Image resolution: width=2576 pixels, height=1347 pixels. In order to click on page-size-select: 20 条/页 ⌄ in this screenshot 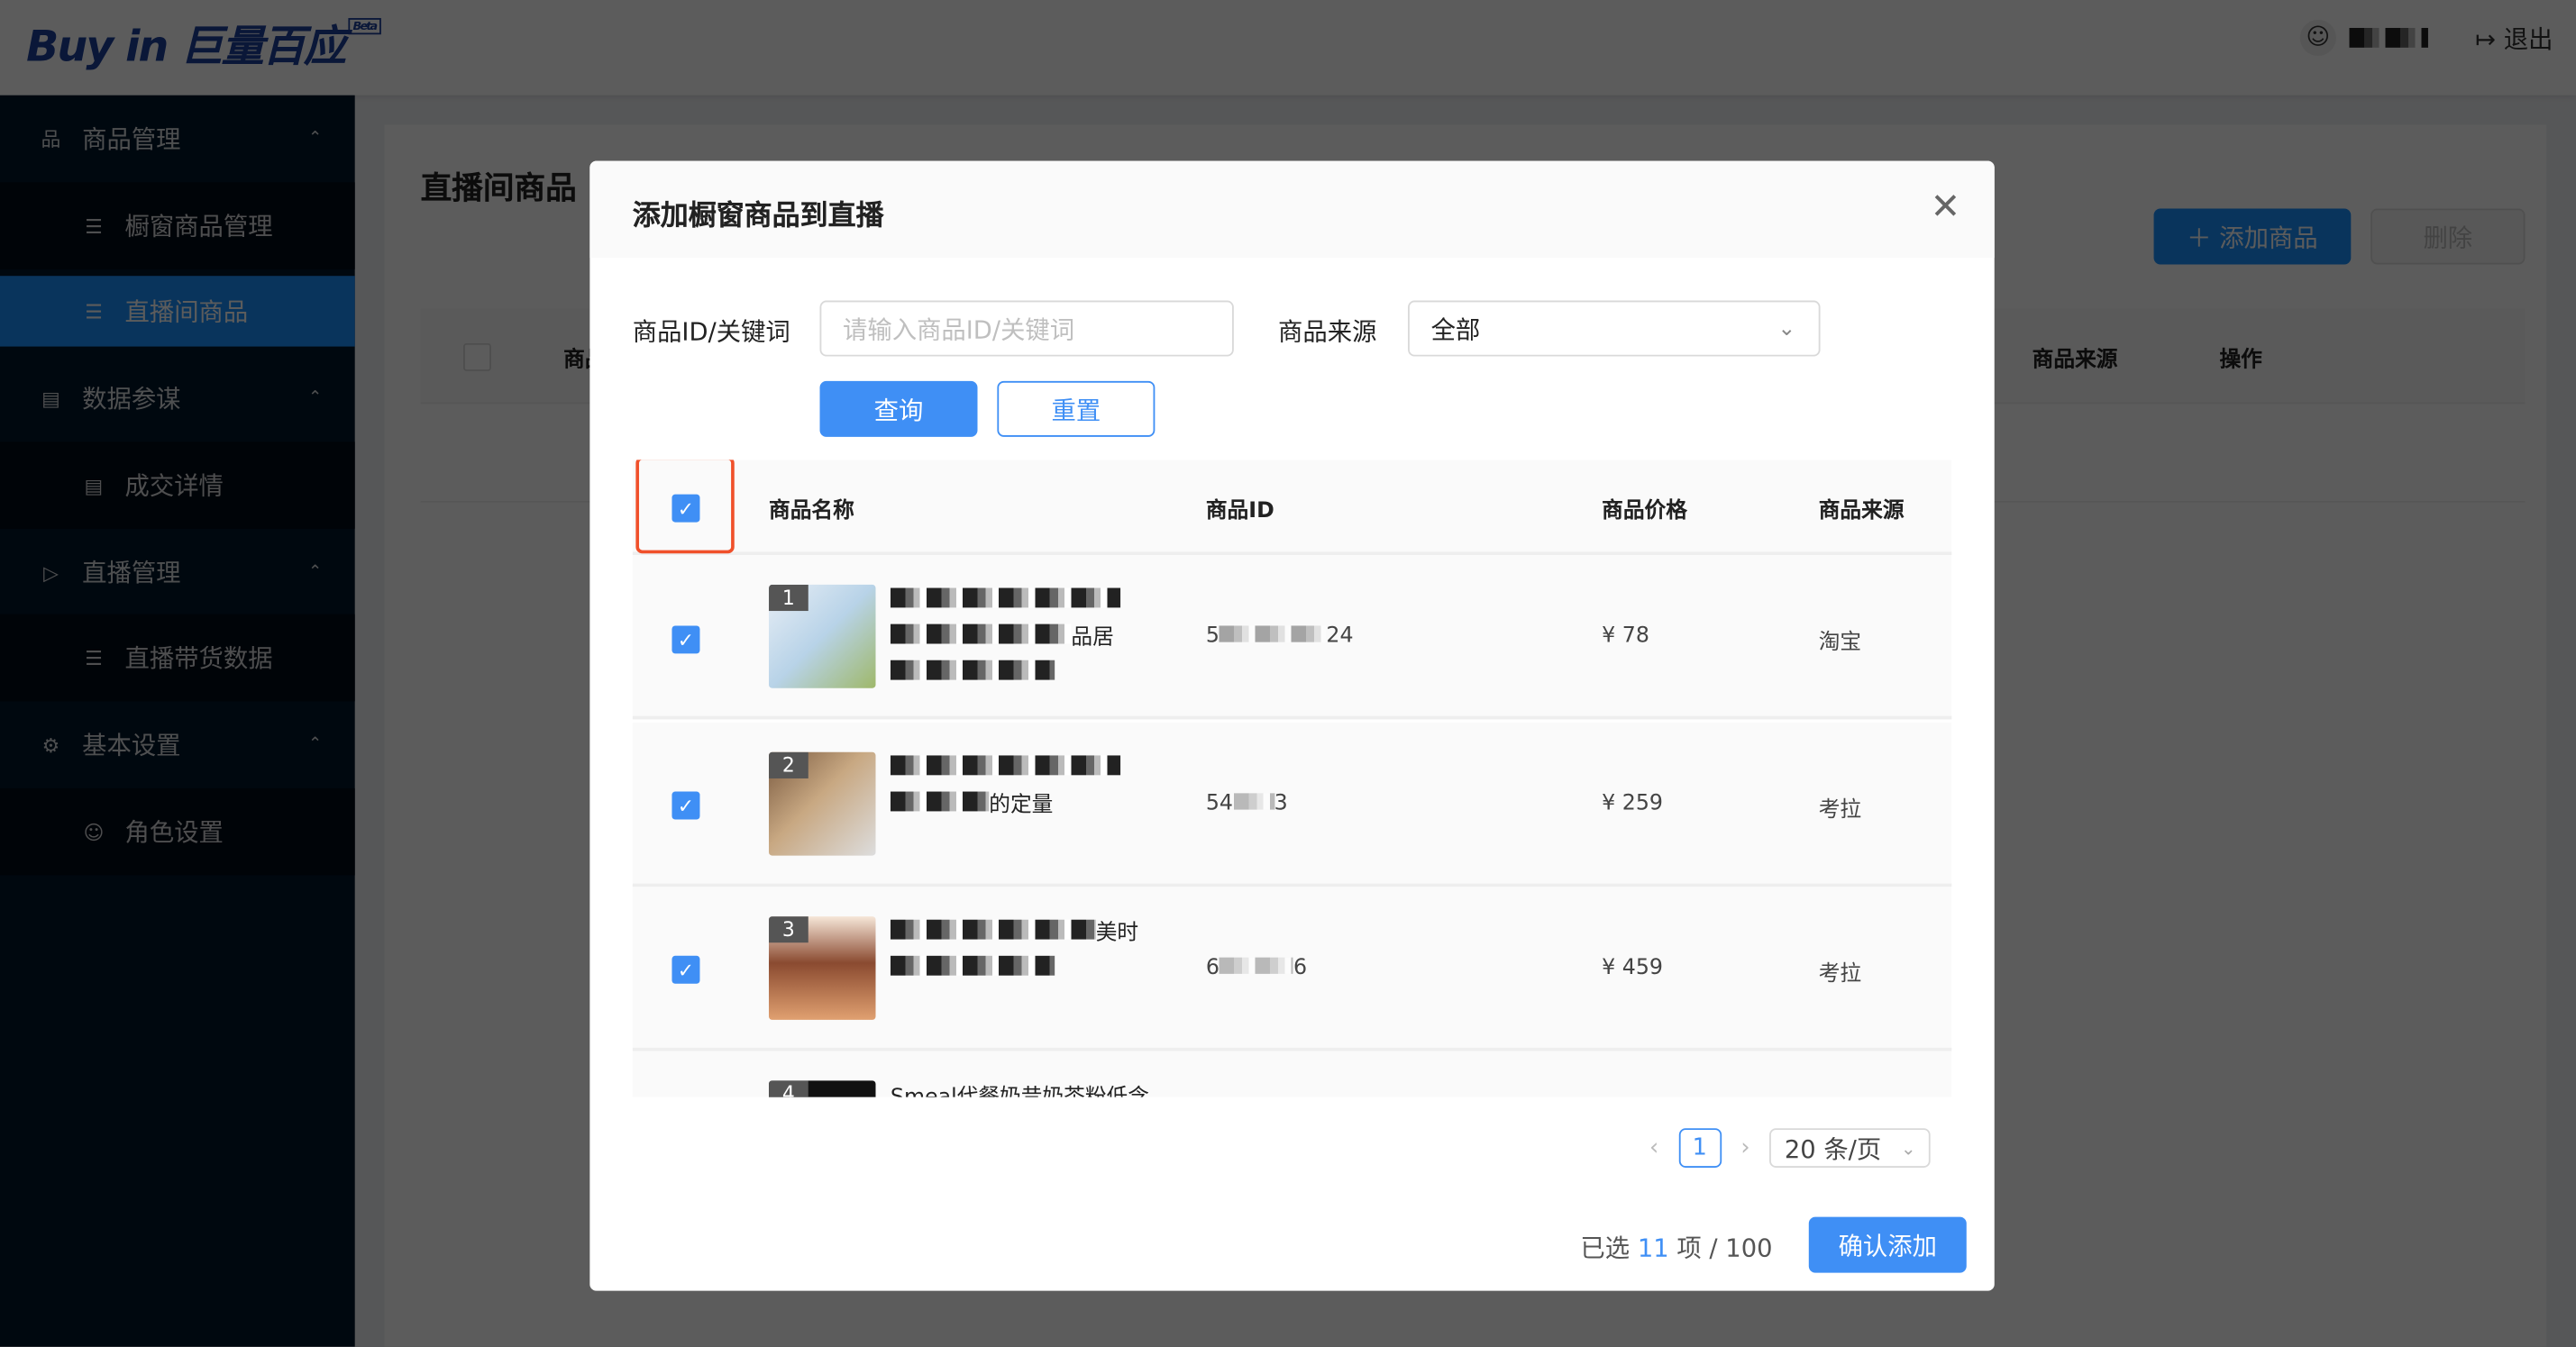, I will do `click(1850, 1148)`.